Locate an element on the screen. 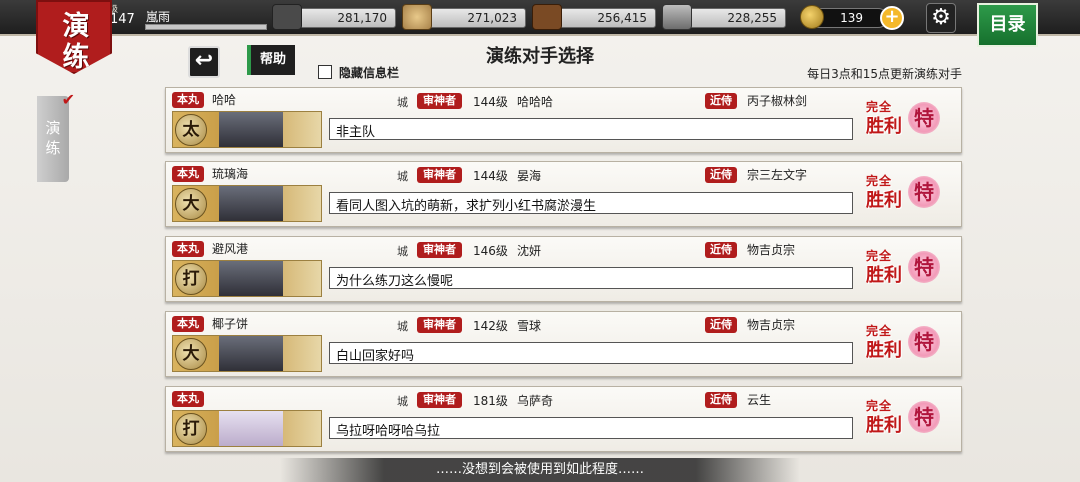 This screenshot has height=482, width=1080. saniwa-name: 沈妍 is located at coordinates (529, 251).